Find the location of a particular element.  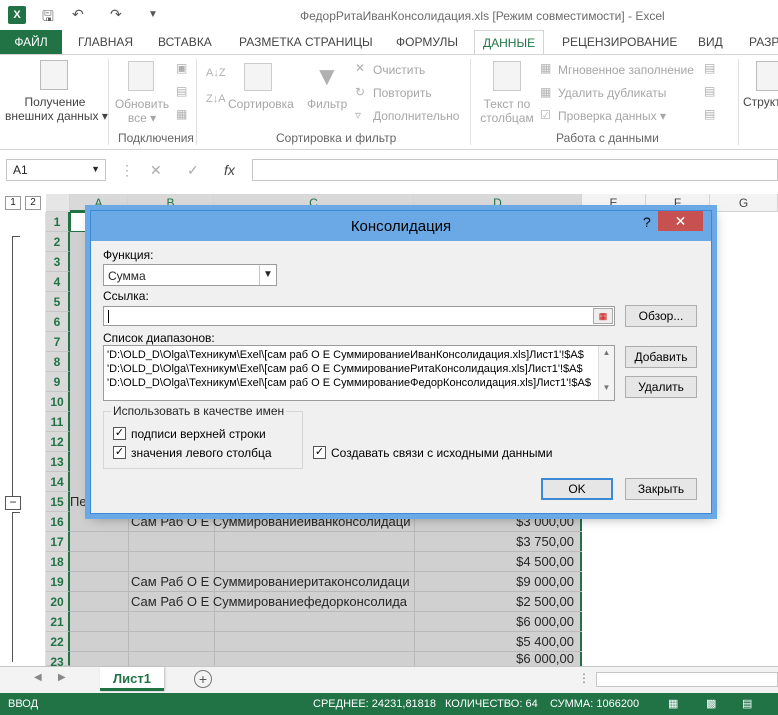

edit-links-icon: ▦ is located at coordinates (181, 114).